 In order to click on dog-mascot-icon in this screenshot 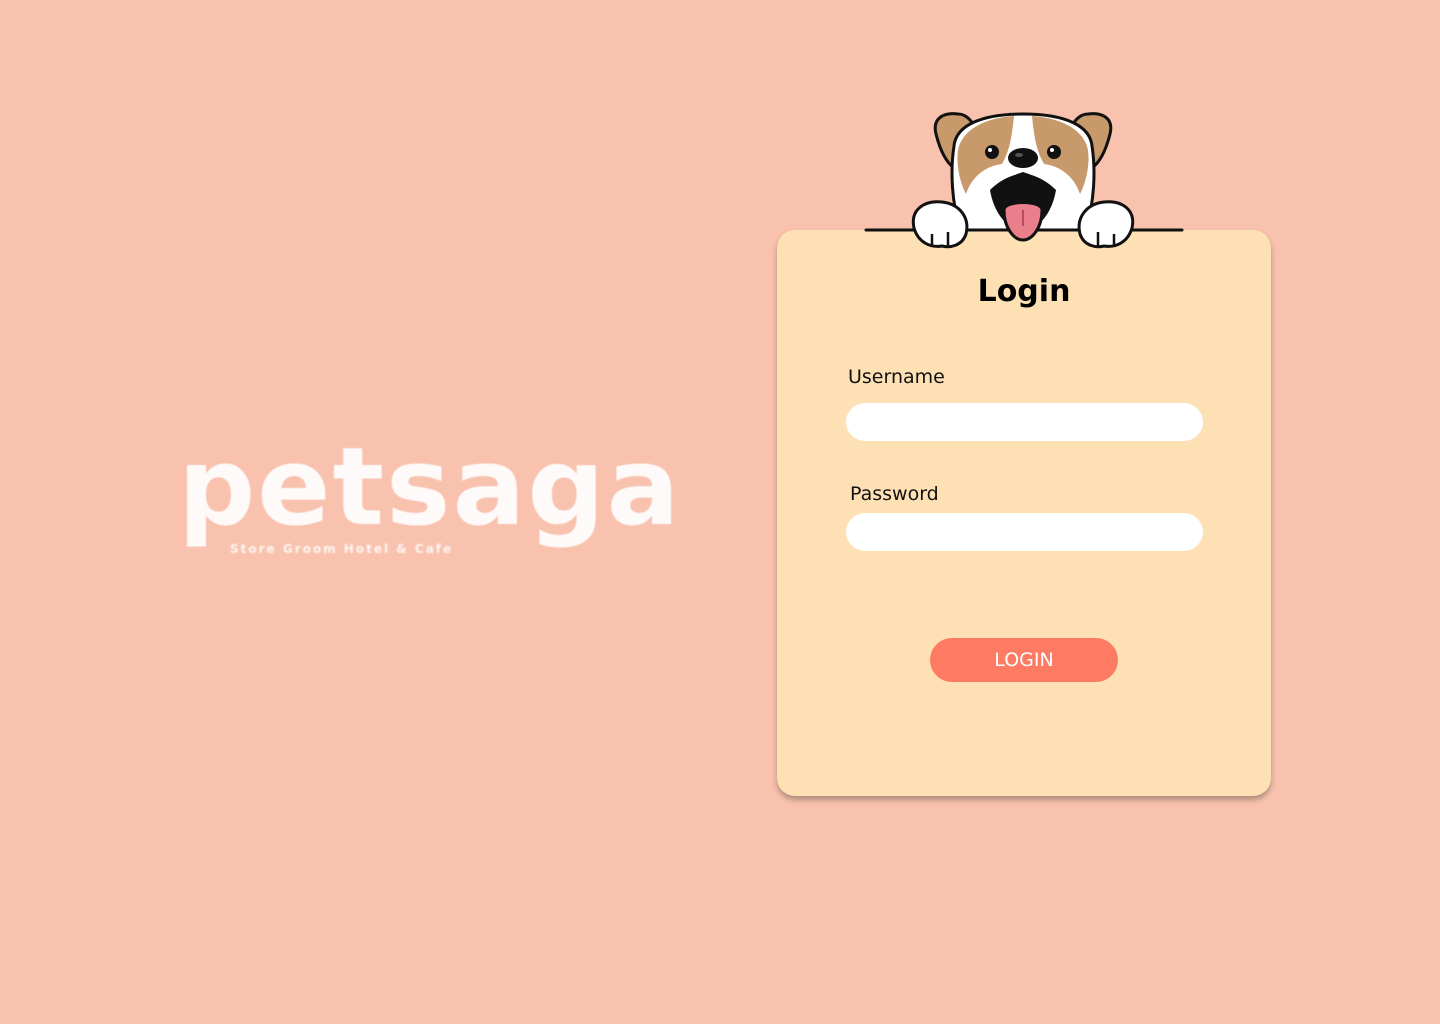, I will do `click(1024, 180)`.